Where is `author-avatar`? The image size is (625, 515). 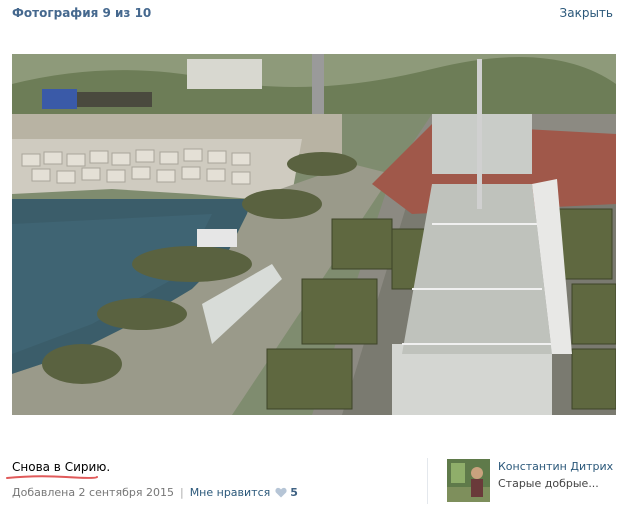
author-avatar is located at coordinates (468, 480).